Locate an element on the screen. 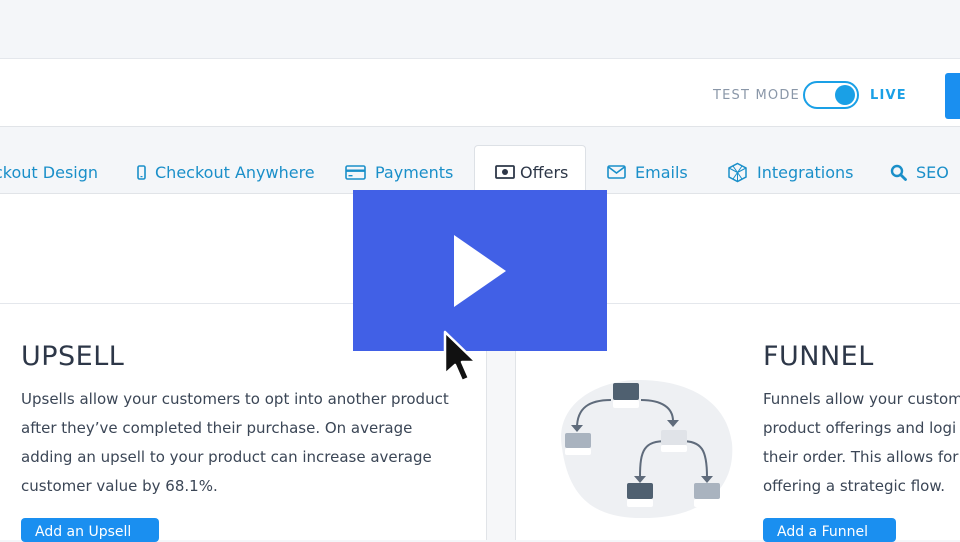 This screenshot has width=960, height=542. upsell-title: UPSELL is located at coordinates (73, 356).